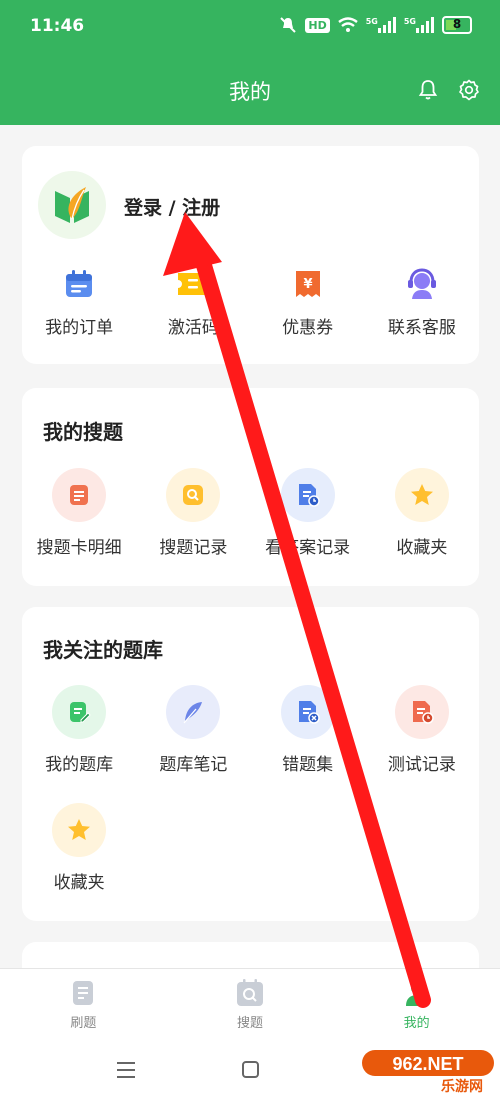  I want to click on search-card-detail: 搜题卡明细, so click(79, 513).